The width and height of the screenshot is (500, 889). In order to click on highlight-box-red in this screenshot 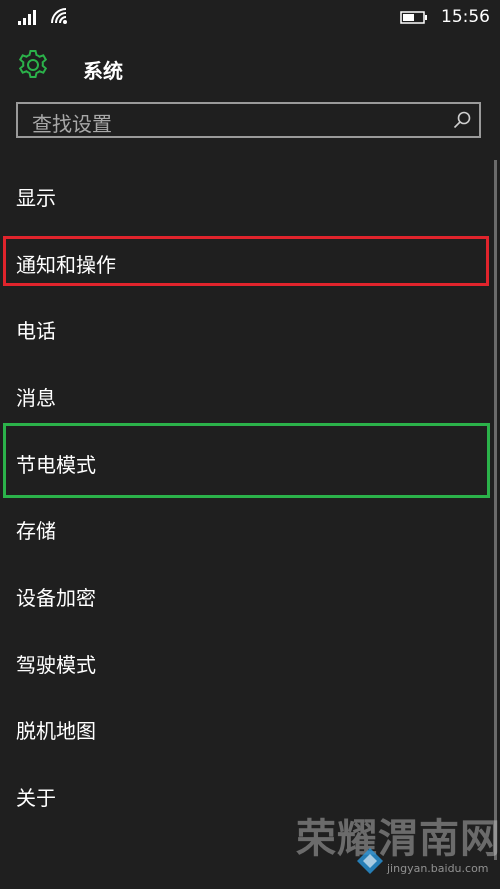, I will do `click(246, 261)`.